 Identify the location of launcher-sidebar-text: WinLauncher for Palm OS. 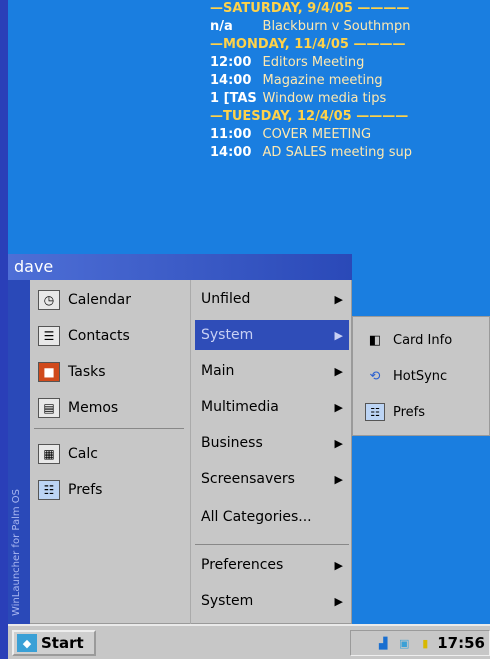
(16, 552).